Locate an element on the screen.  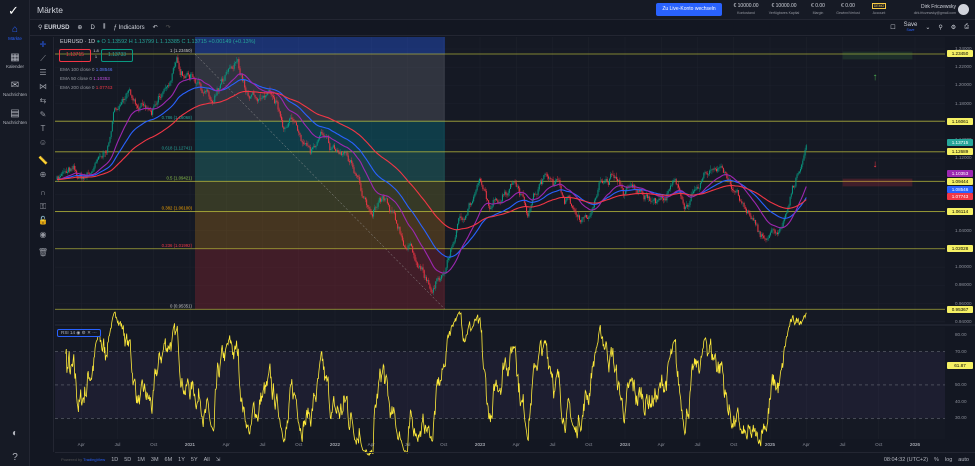
price-tick: 1.04000 is located at coordinates (963, 230).